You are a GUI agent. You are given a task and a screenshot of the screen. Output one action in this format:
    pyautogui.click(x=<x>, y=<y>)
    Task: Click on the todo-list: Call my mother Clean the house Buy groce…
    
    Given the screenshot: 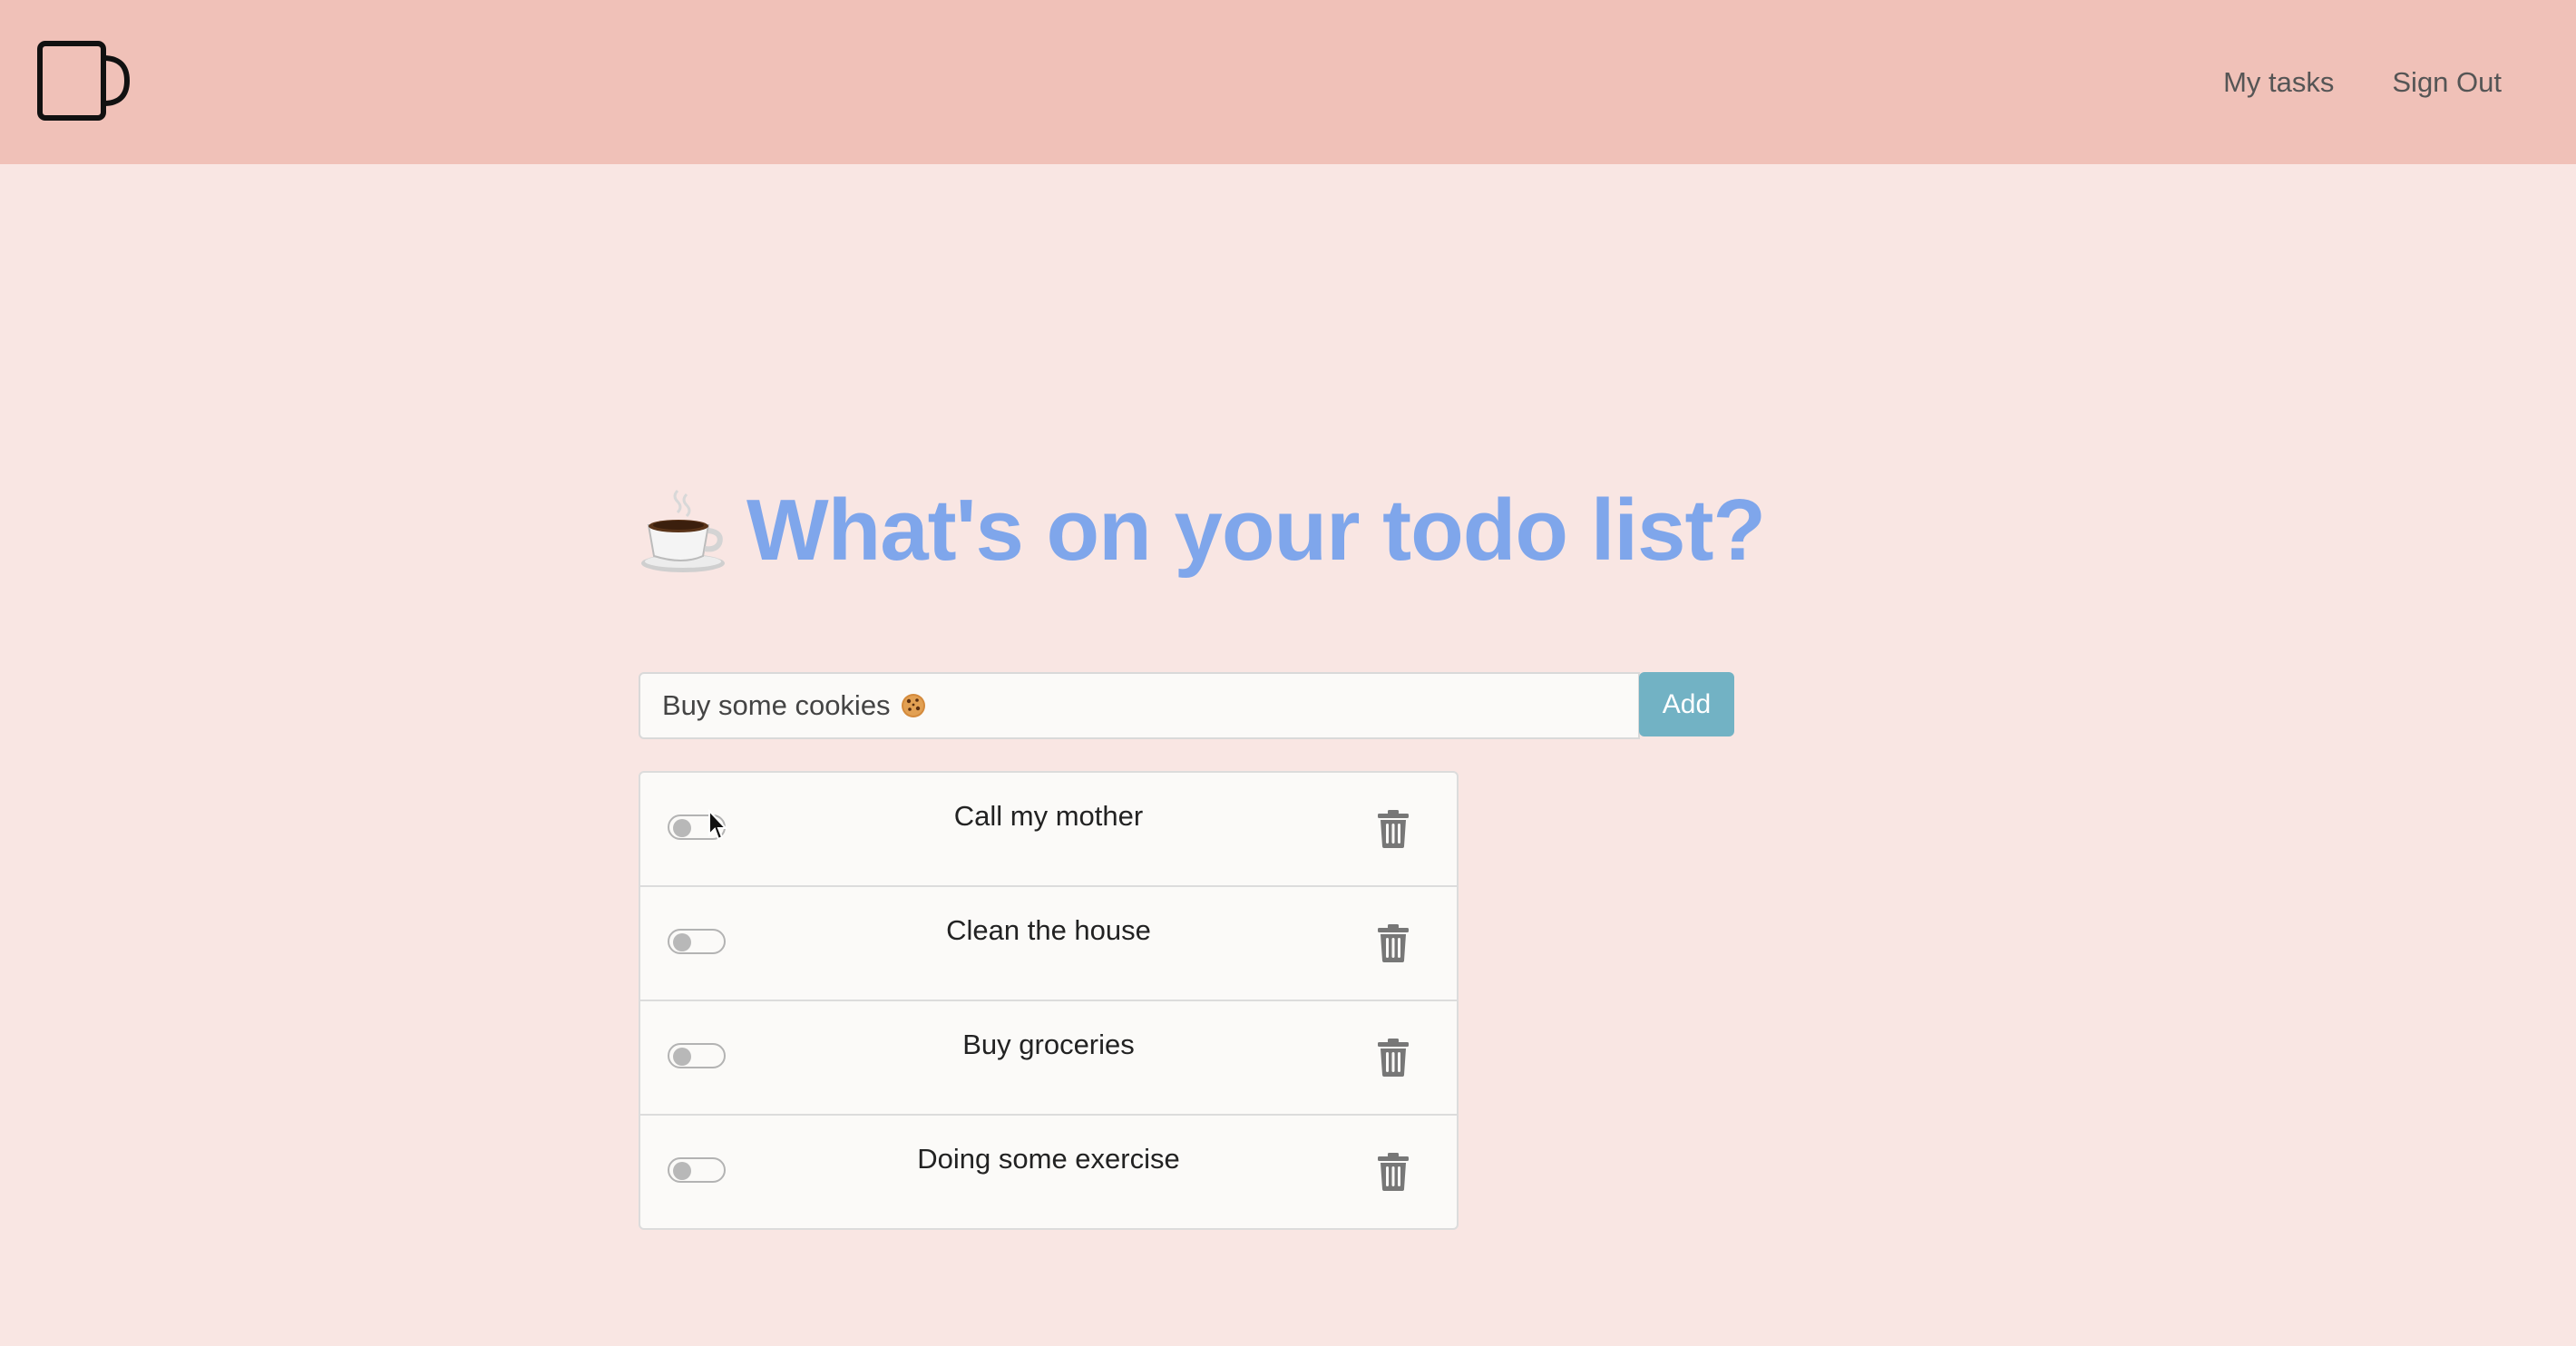 What is the action you would take?
    pyautogui.click(x=1049, y=1001)
    